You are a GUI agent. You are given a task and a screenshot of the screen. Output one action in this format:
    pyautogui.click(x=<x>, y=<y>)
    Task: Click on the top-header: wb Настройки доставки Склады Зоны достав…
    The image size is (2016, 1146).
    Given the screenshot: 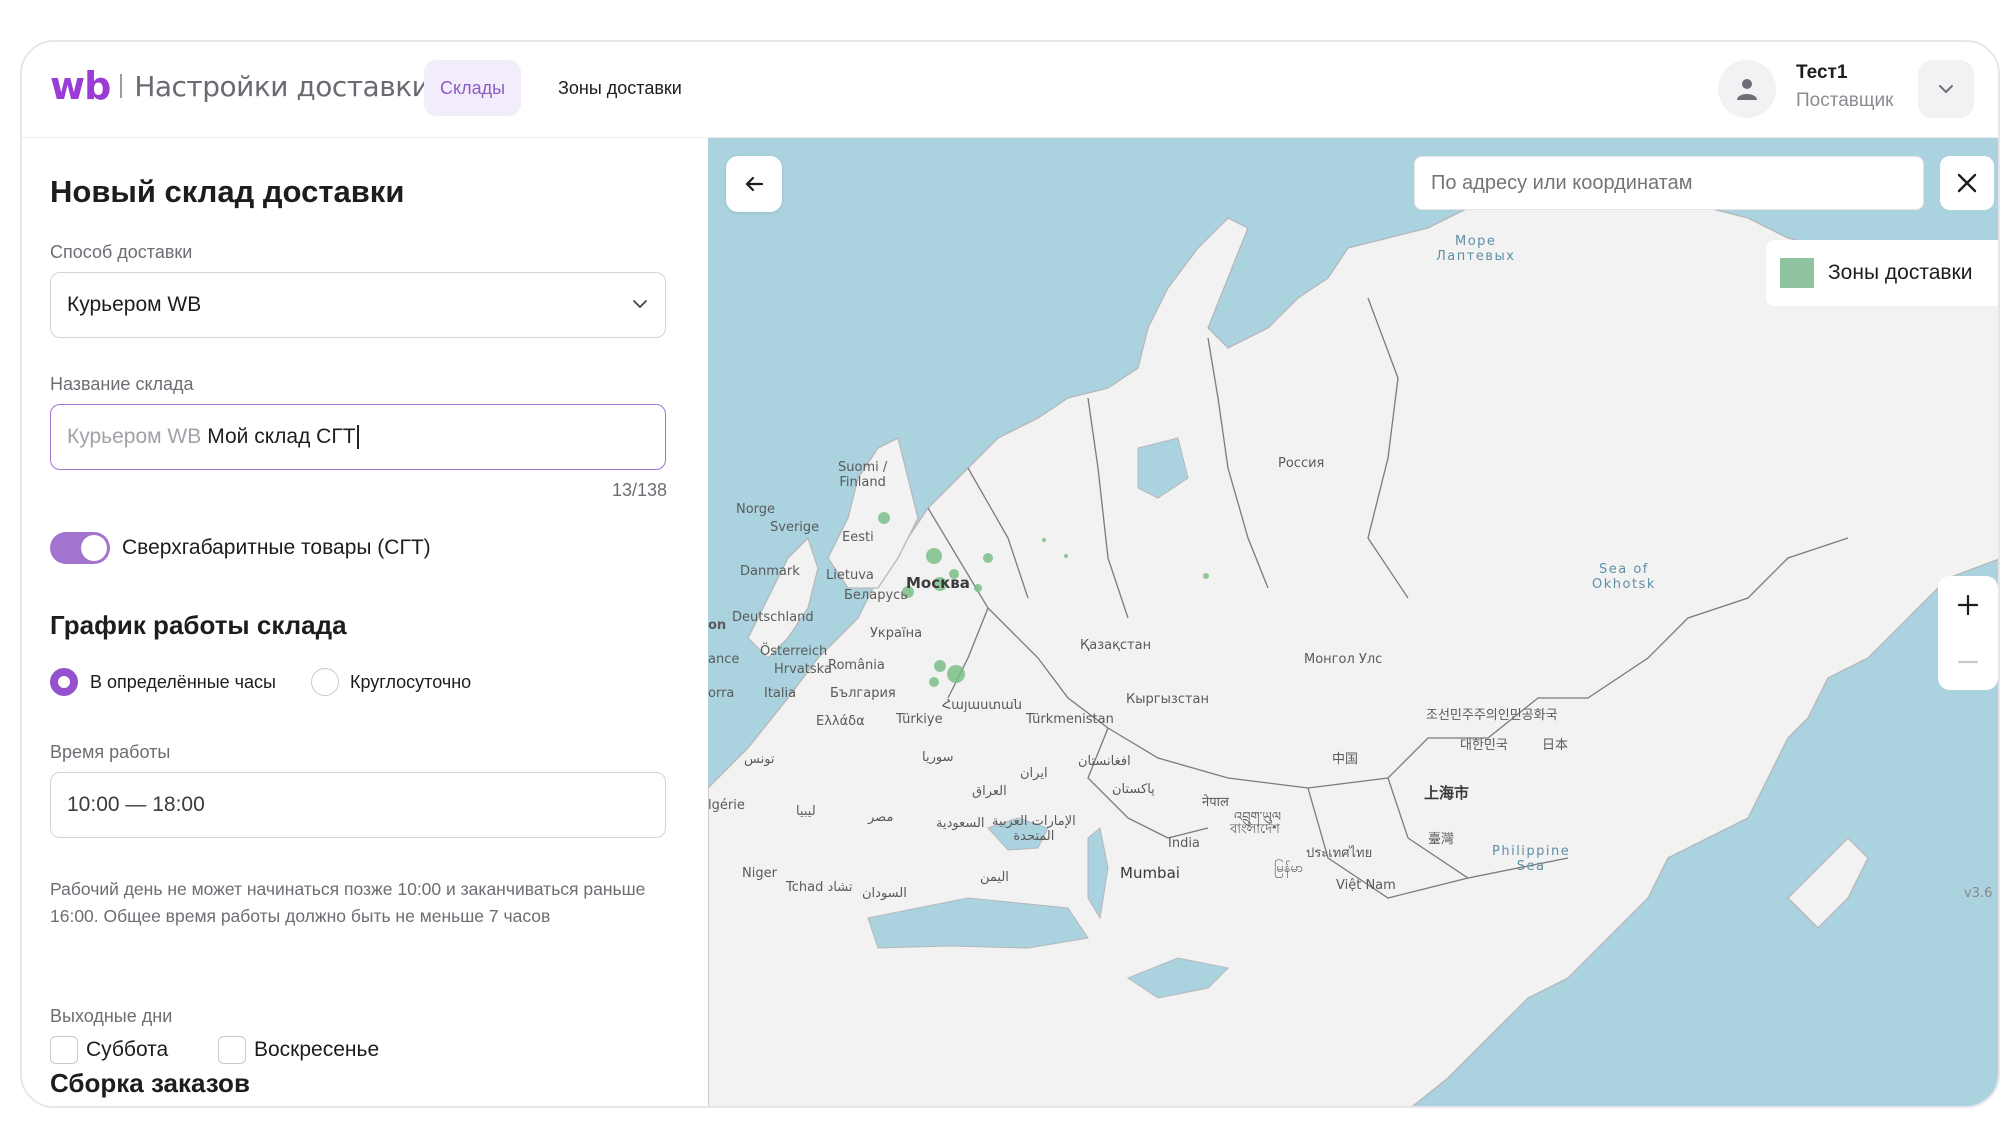 What is the action you would take?
    pyautogui.click(x=1010, y=90)
    